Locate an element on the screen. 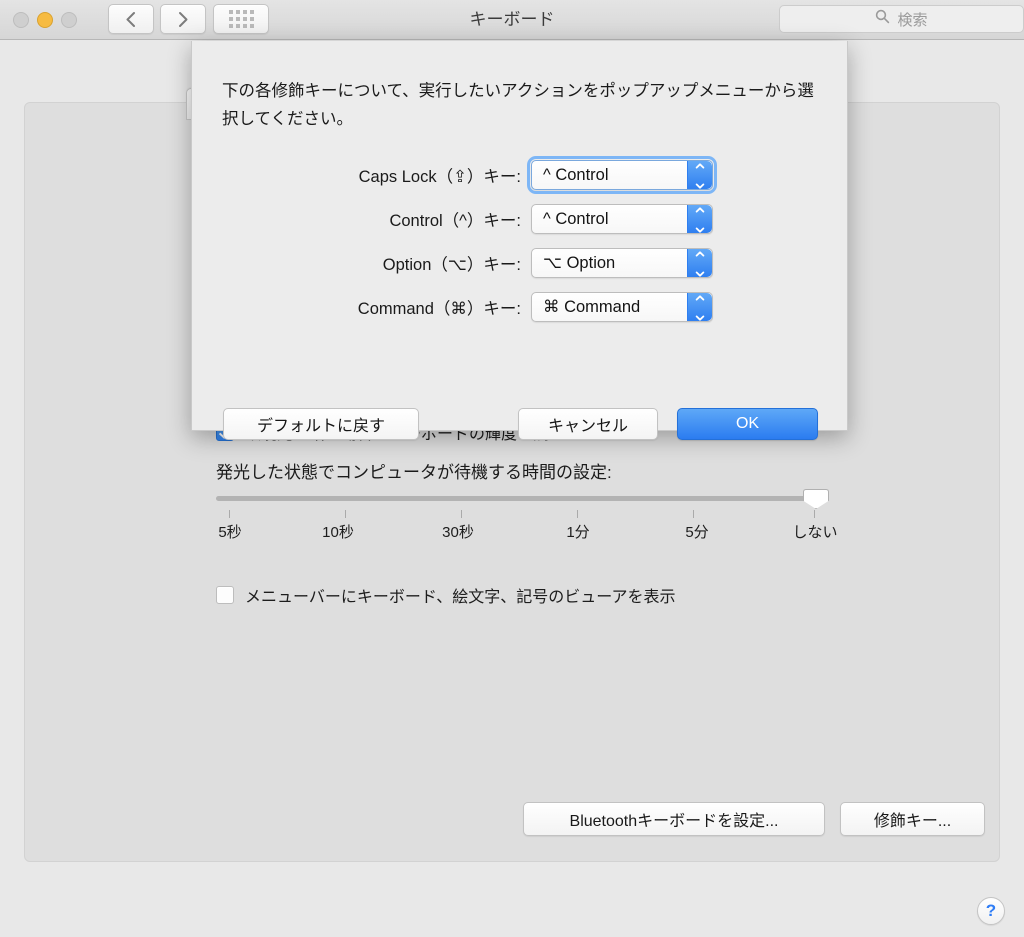  caps-lock-value: ^ Control is located at coordinates (576, 174).